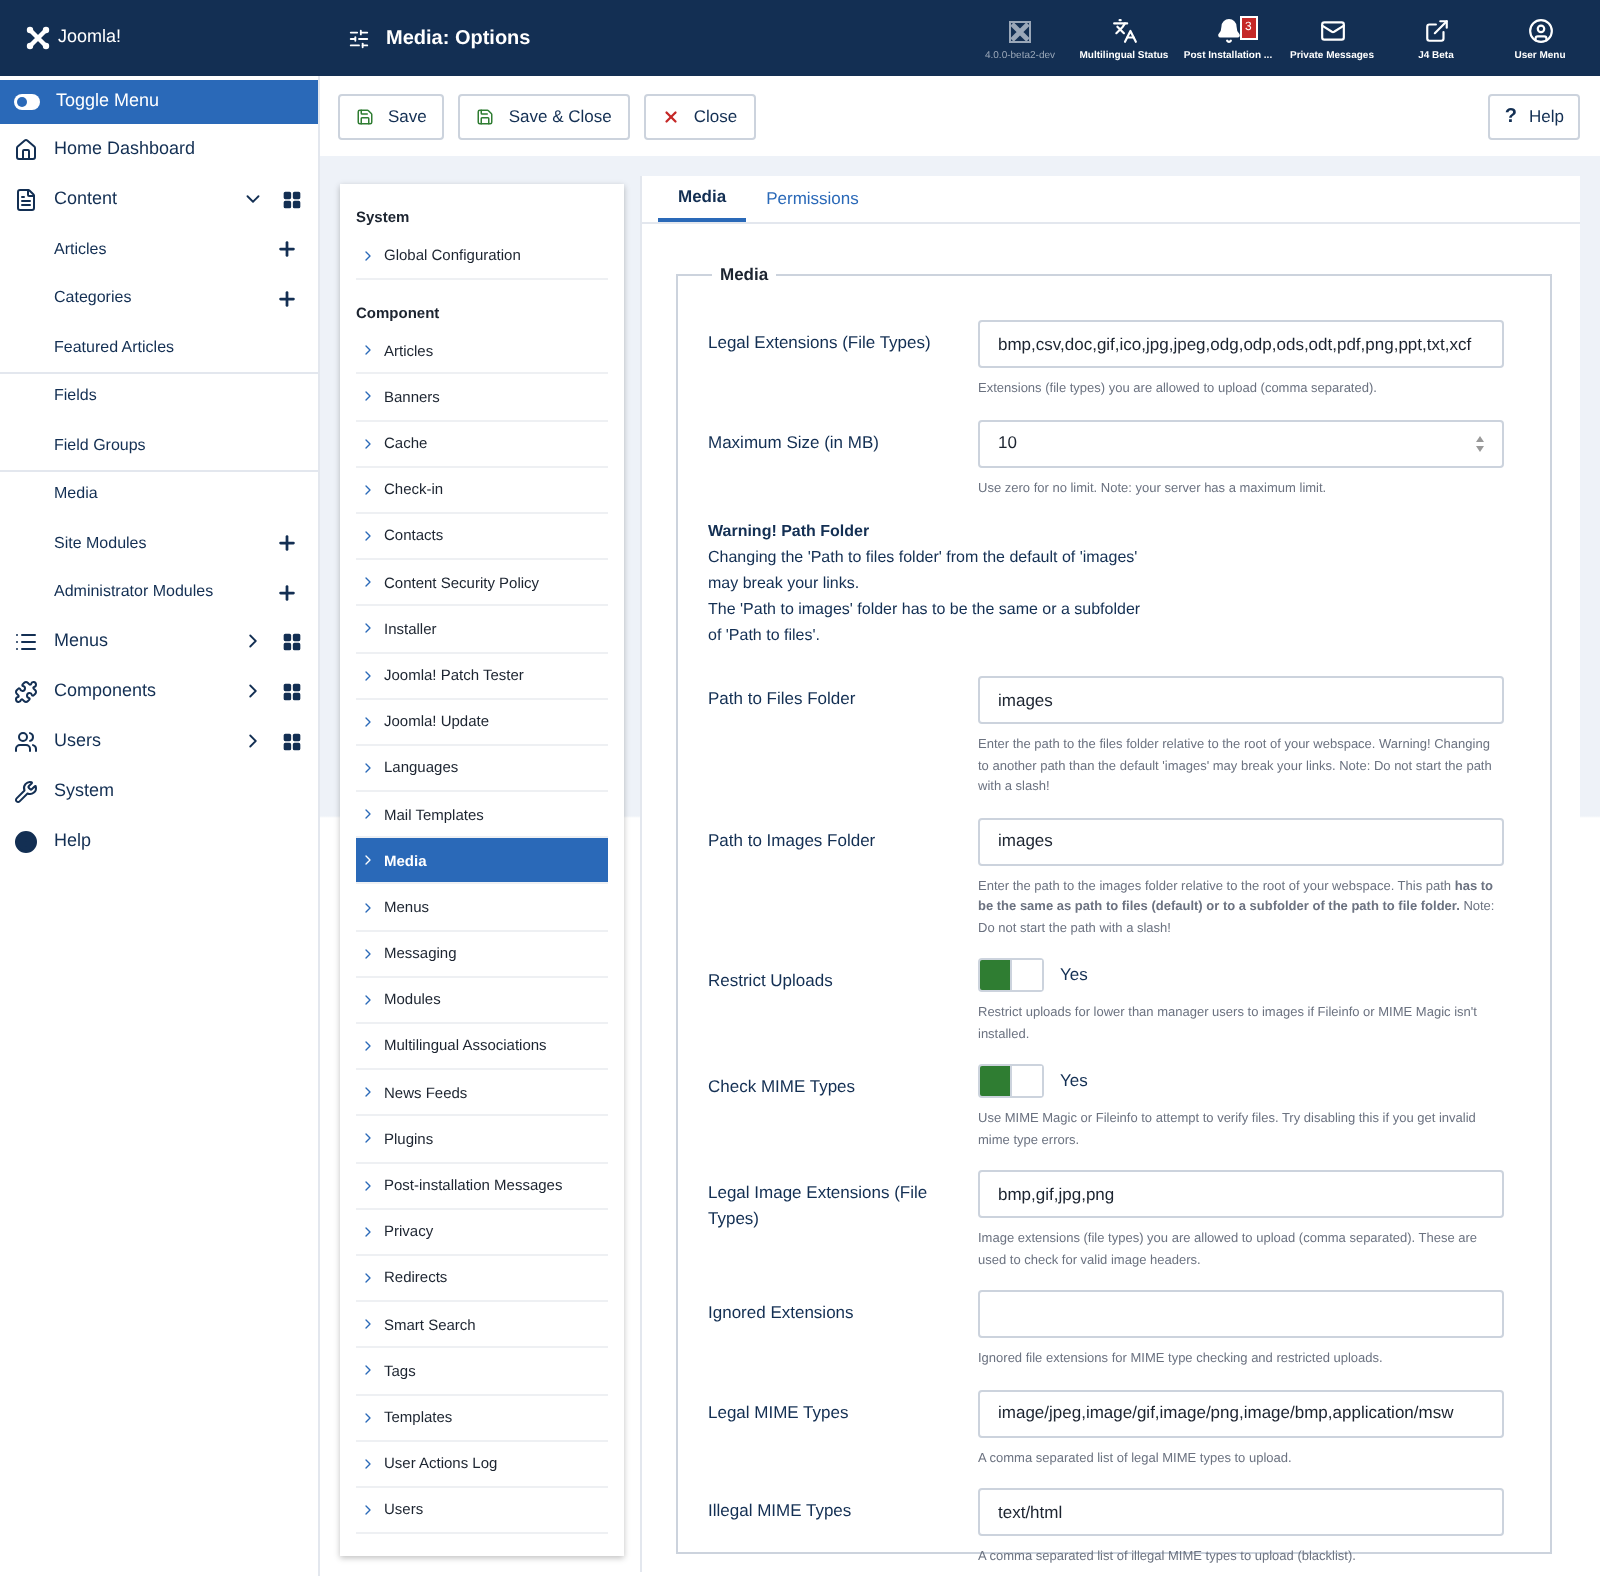  What do you see at coordinates (1540, 30) in the screenshot?
I see `user-icon` at bounding box center [1540, 30].